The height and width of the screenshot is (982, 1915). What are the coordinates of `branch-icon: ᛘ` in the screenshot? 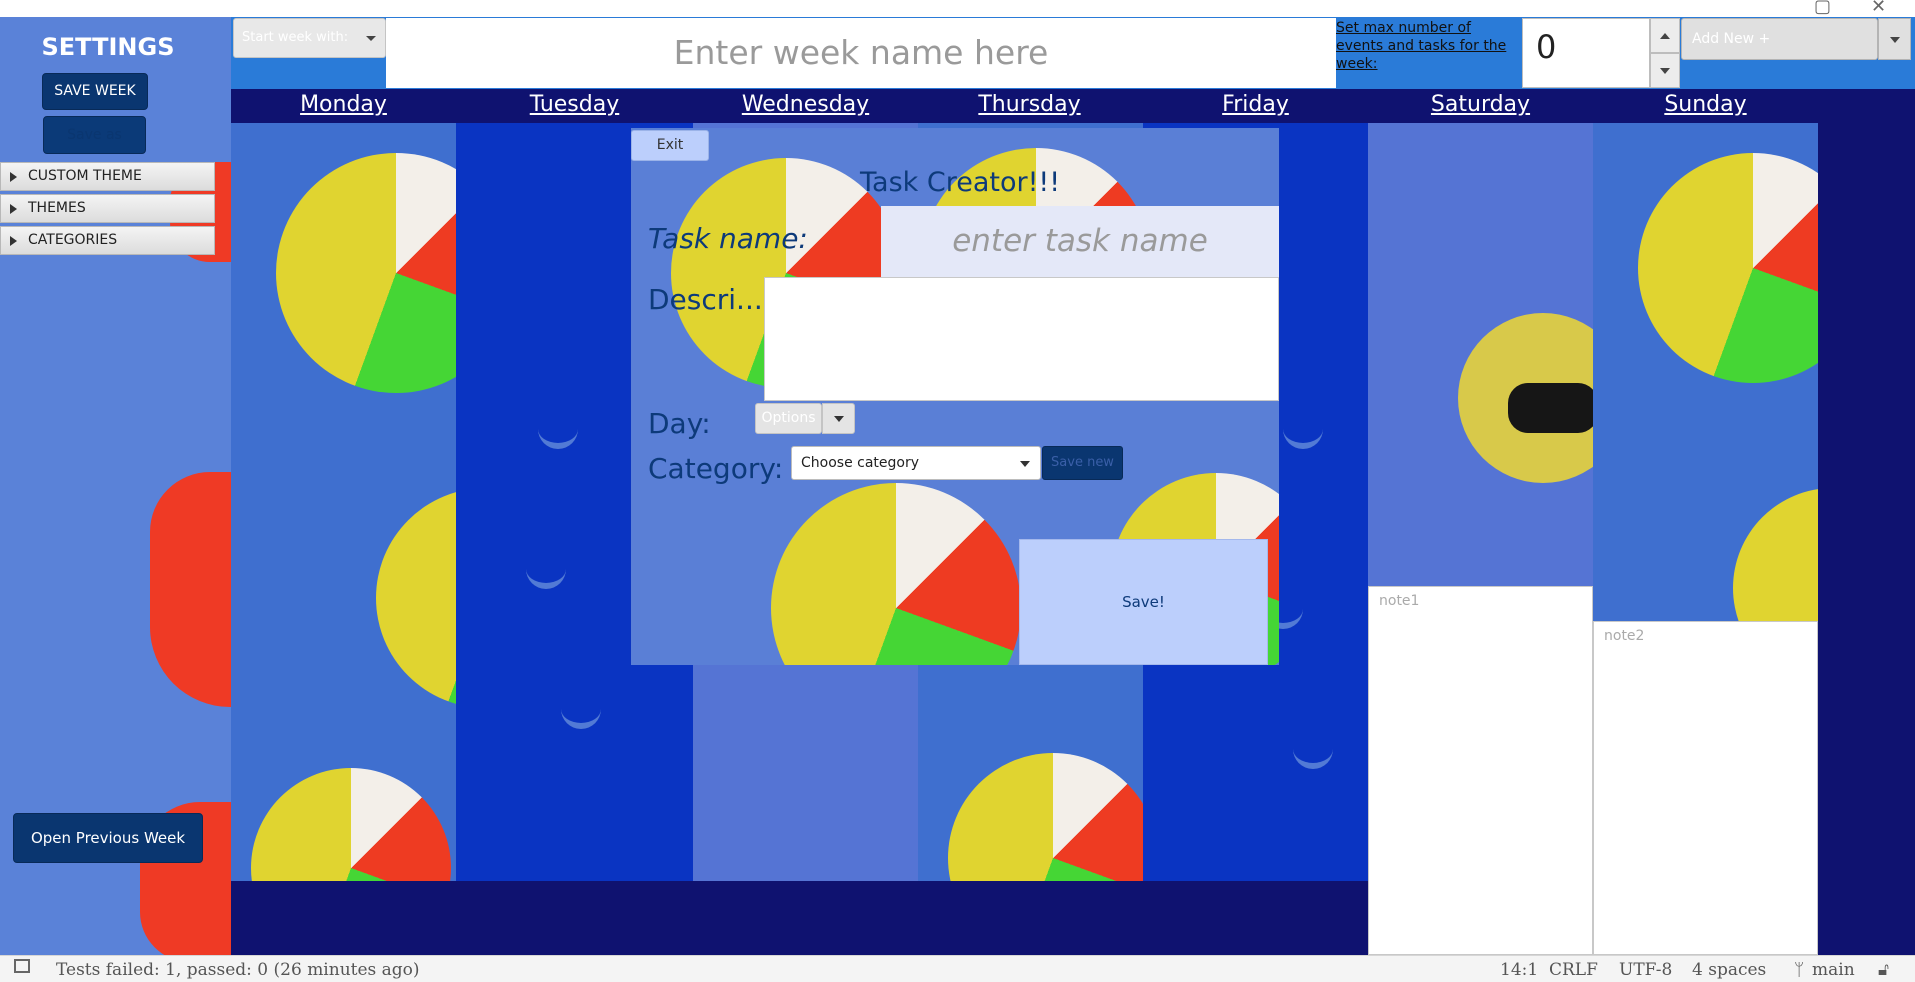 It's located at (1799, 970).